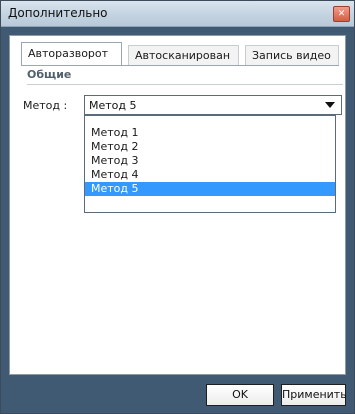 This screenshot has height=414, width=355. What do you see at coordinates (314, 395) in the screenshot?
I see `apply-button: Применить` at bounding box center [314, 395].